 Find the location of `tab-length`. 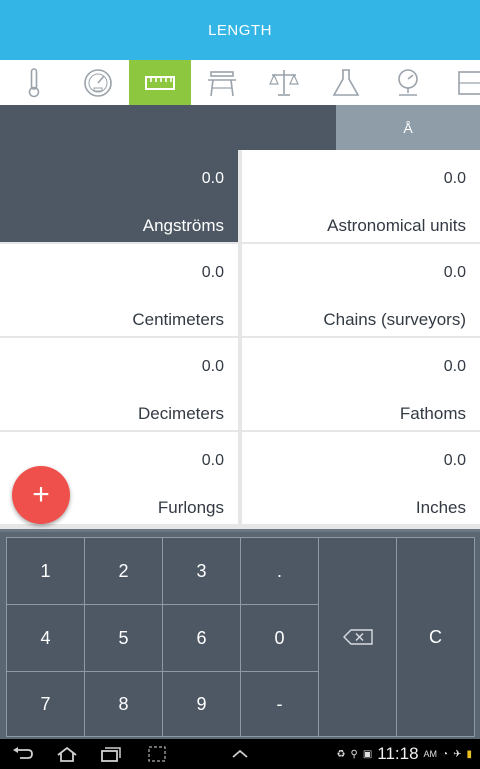

tab-length is located at coordinates (160, 82).